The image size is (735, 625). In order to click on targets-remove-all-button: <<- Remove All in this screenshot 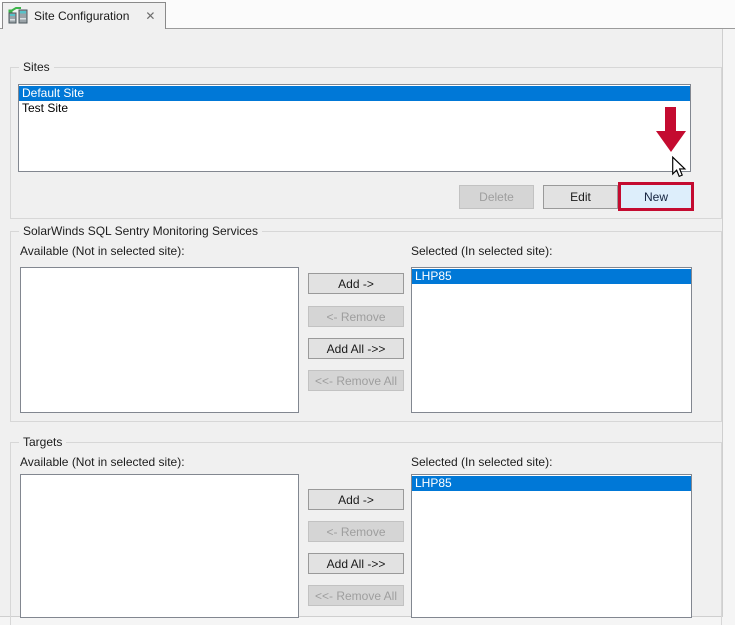, I will do `click(356, 595)`.